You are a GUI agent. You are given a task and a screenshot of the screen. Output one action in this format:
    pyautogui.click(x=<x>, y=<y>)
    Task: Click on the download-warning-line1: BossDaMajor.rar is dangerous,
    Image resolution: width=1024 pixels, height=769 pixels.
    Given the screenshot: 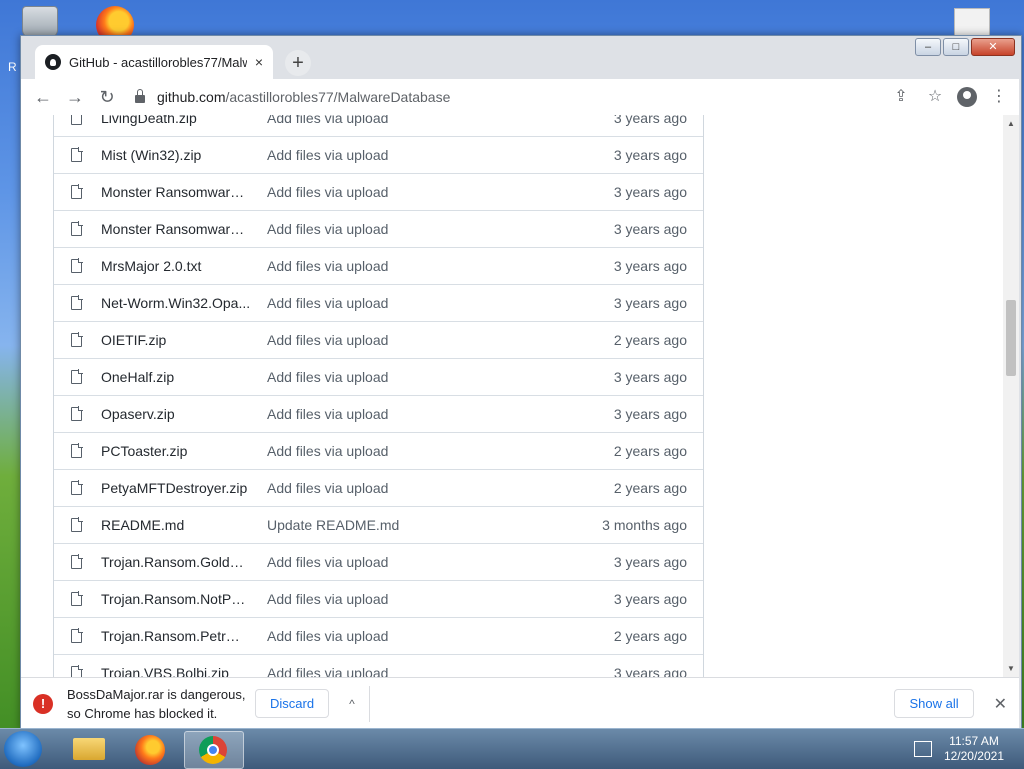 What is the action you would take?
    pyautogui.click(x=156, y=694)
    